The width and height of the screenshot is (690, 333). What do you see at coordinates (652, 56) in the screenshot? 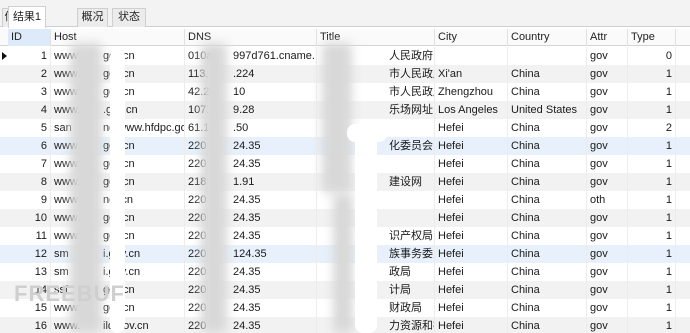
I see `cell-type: 0` at bounding box center [652, 56].